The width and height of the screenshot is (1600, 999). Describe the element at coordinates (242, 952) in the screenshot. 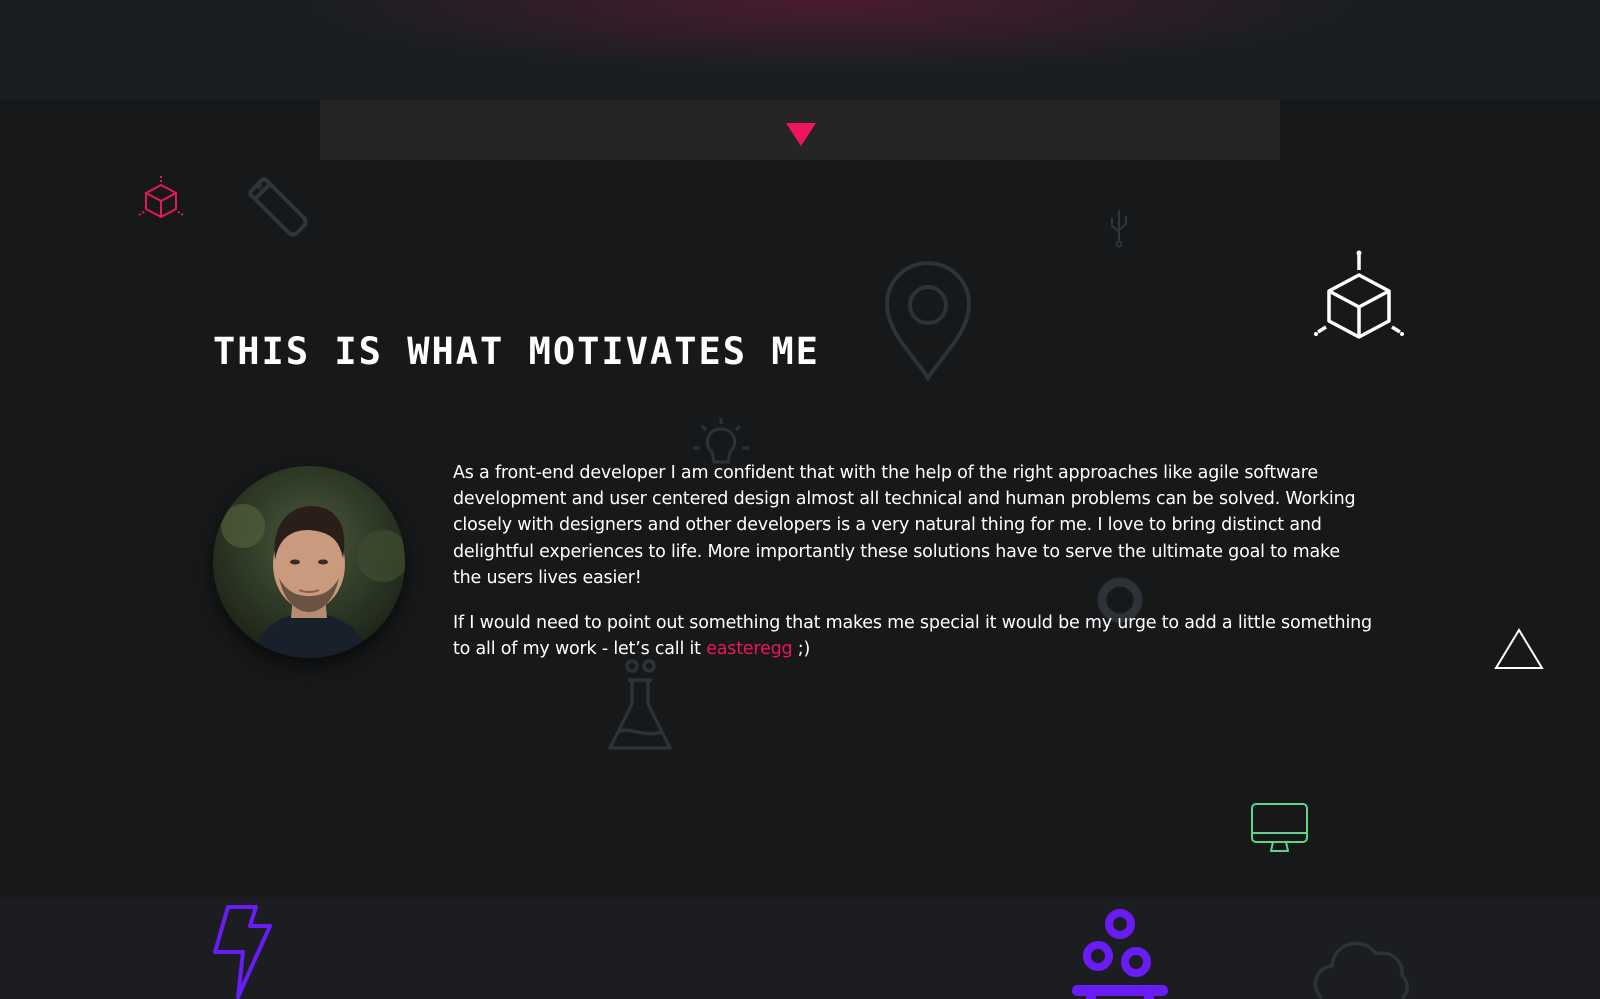

I see `lightning-icon` at that location.